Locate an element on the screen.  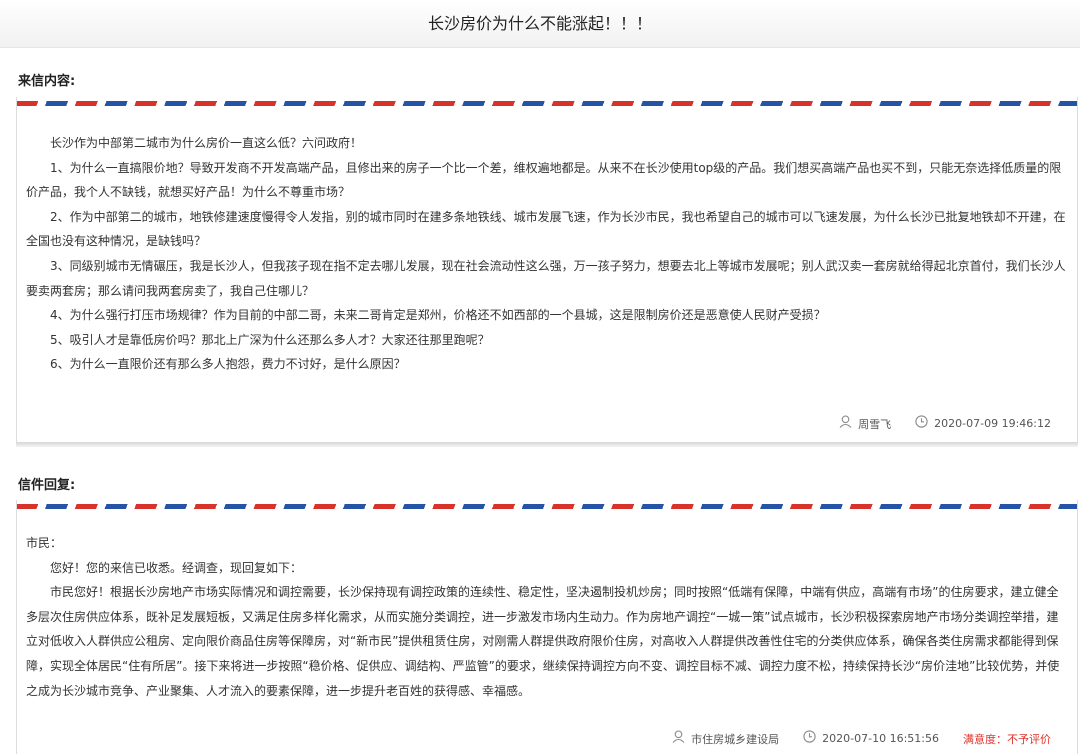
letter-paragraph: 5、吸引人才是靠低房价吗？那北上广深为什么还那么多人才？大家还往那里跑呢？ is located at coordinates (270, 339).